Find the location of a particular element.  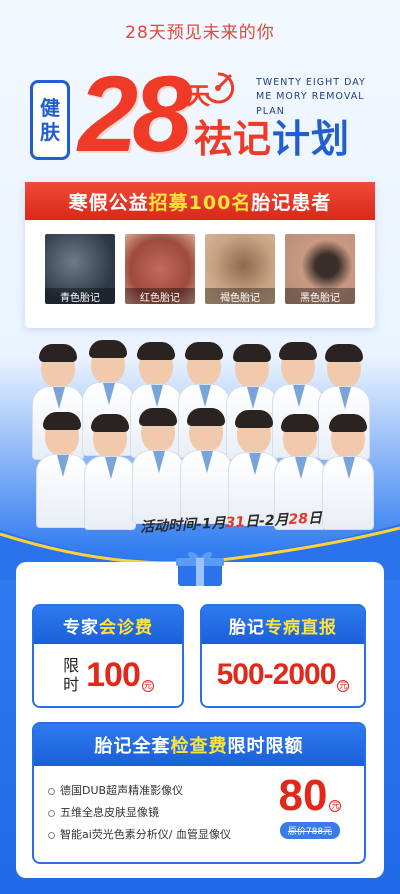

gift-box-icon is located at coordinates (200, 568).